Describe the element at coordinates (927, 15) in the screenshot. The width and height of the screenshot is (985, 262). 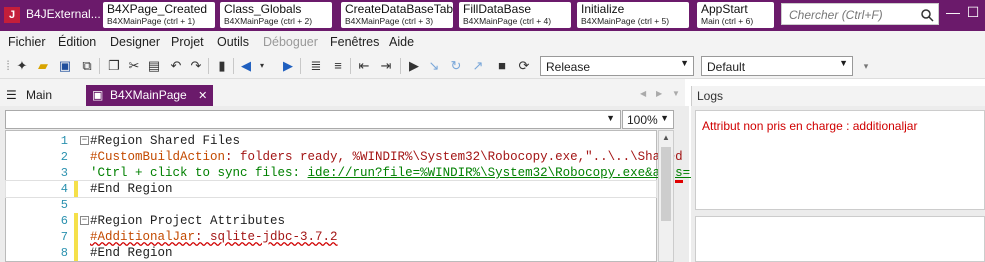
I see `search-icon` at that location.